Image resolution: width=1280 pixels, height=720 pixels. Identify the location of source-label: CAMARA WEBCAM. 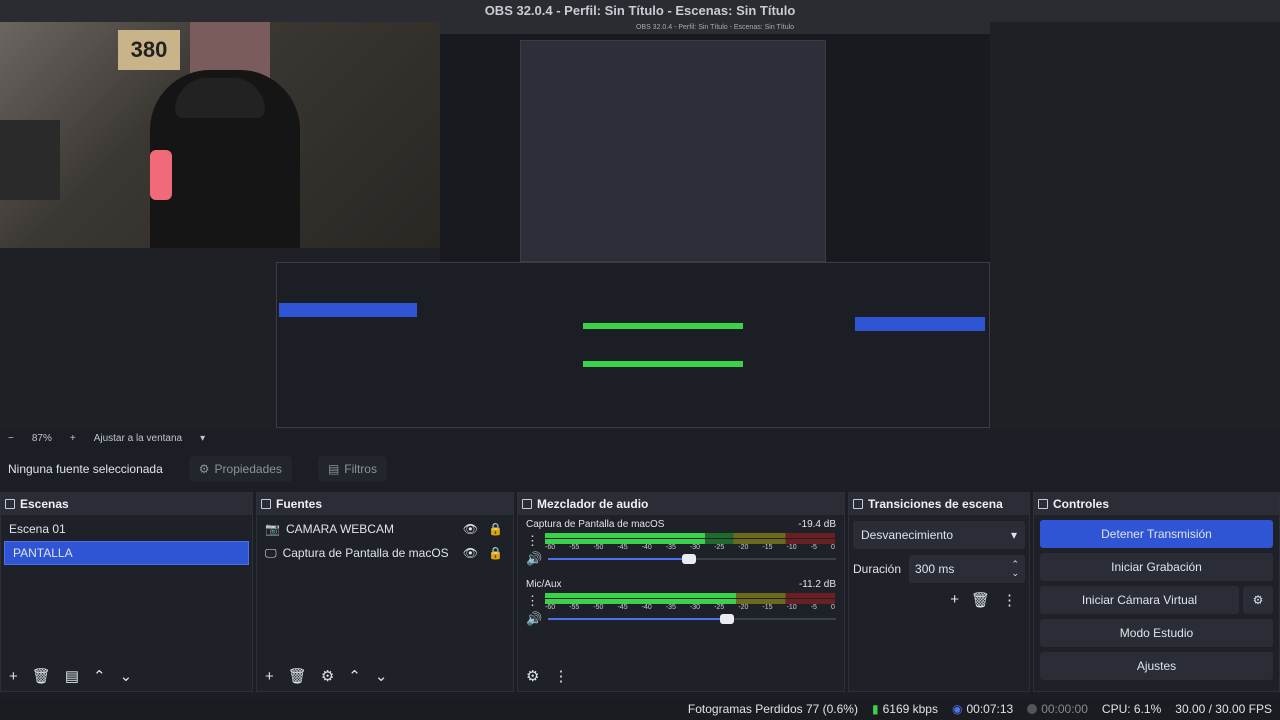
(339, 529).